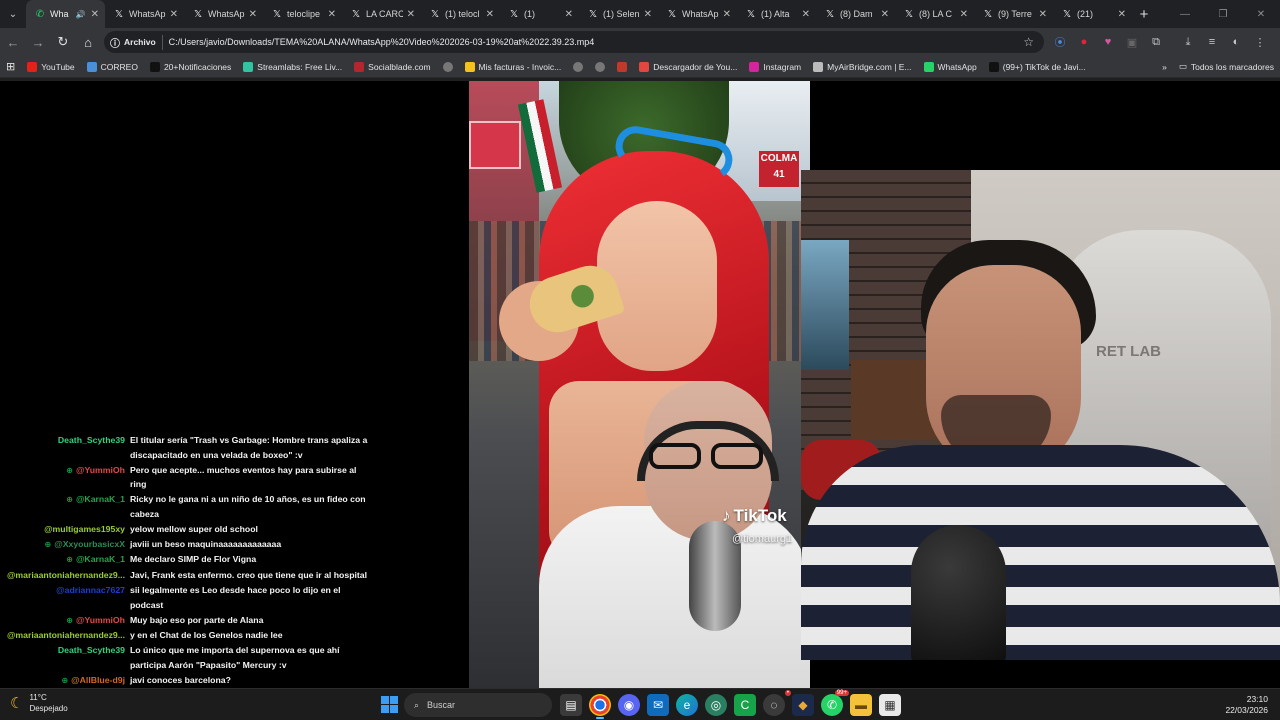  I want to click on windows-start-icon, so click(389, 704).